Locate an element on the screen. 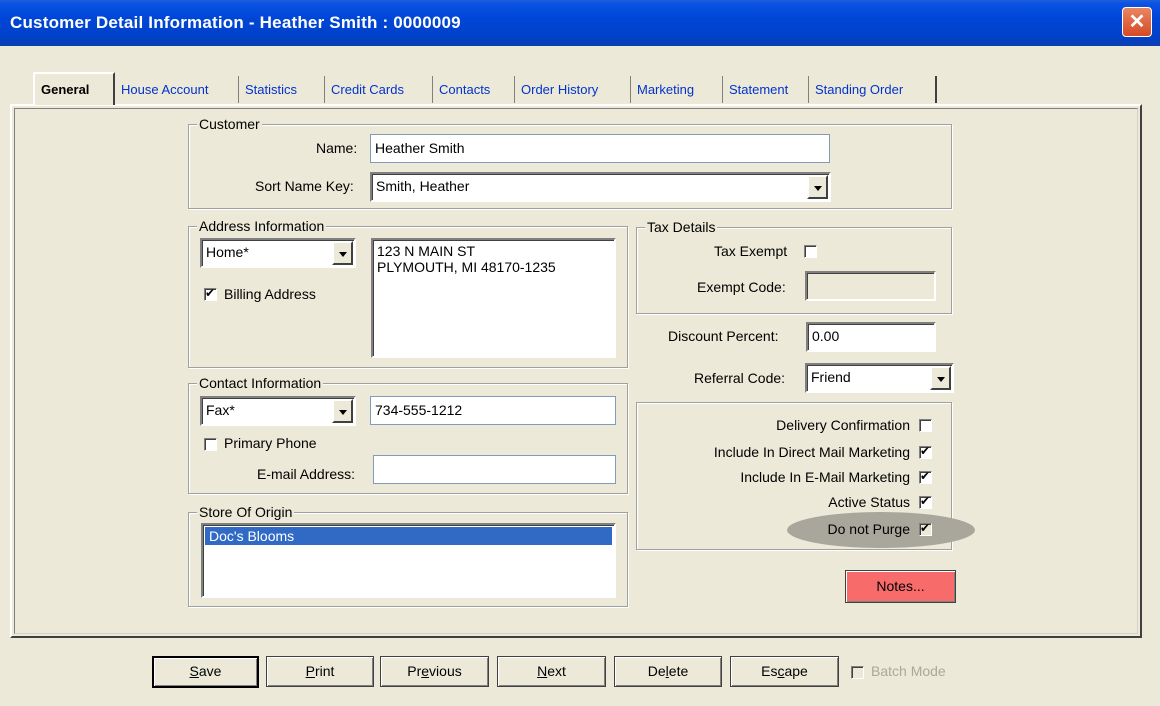 The width and height of the screenshot is (1160, 706). next-button: Next is located at coordinates (551, 671).